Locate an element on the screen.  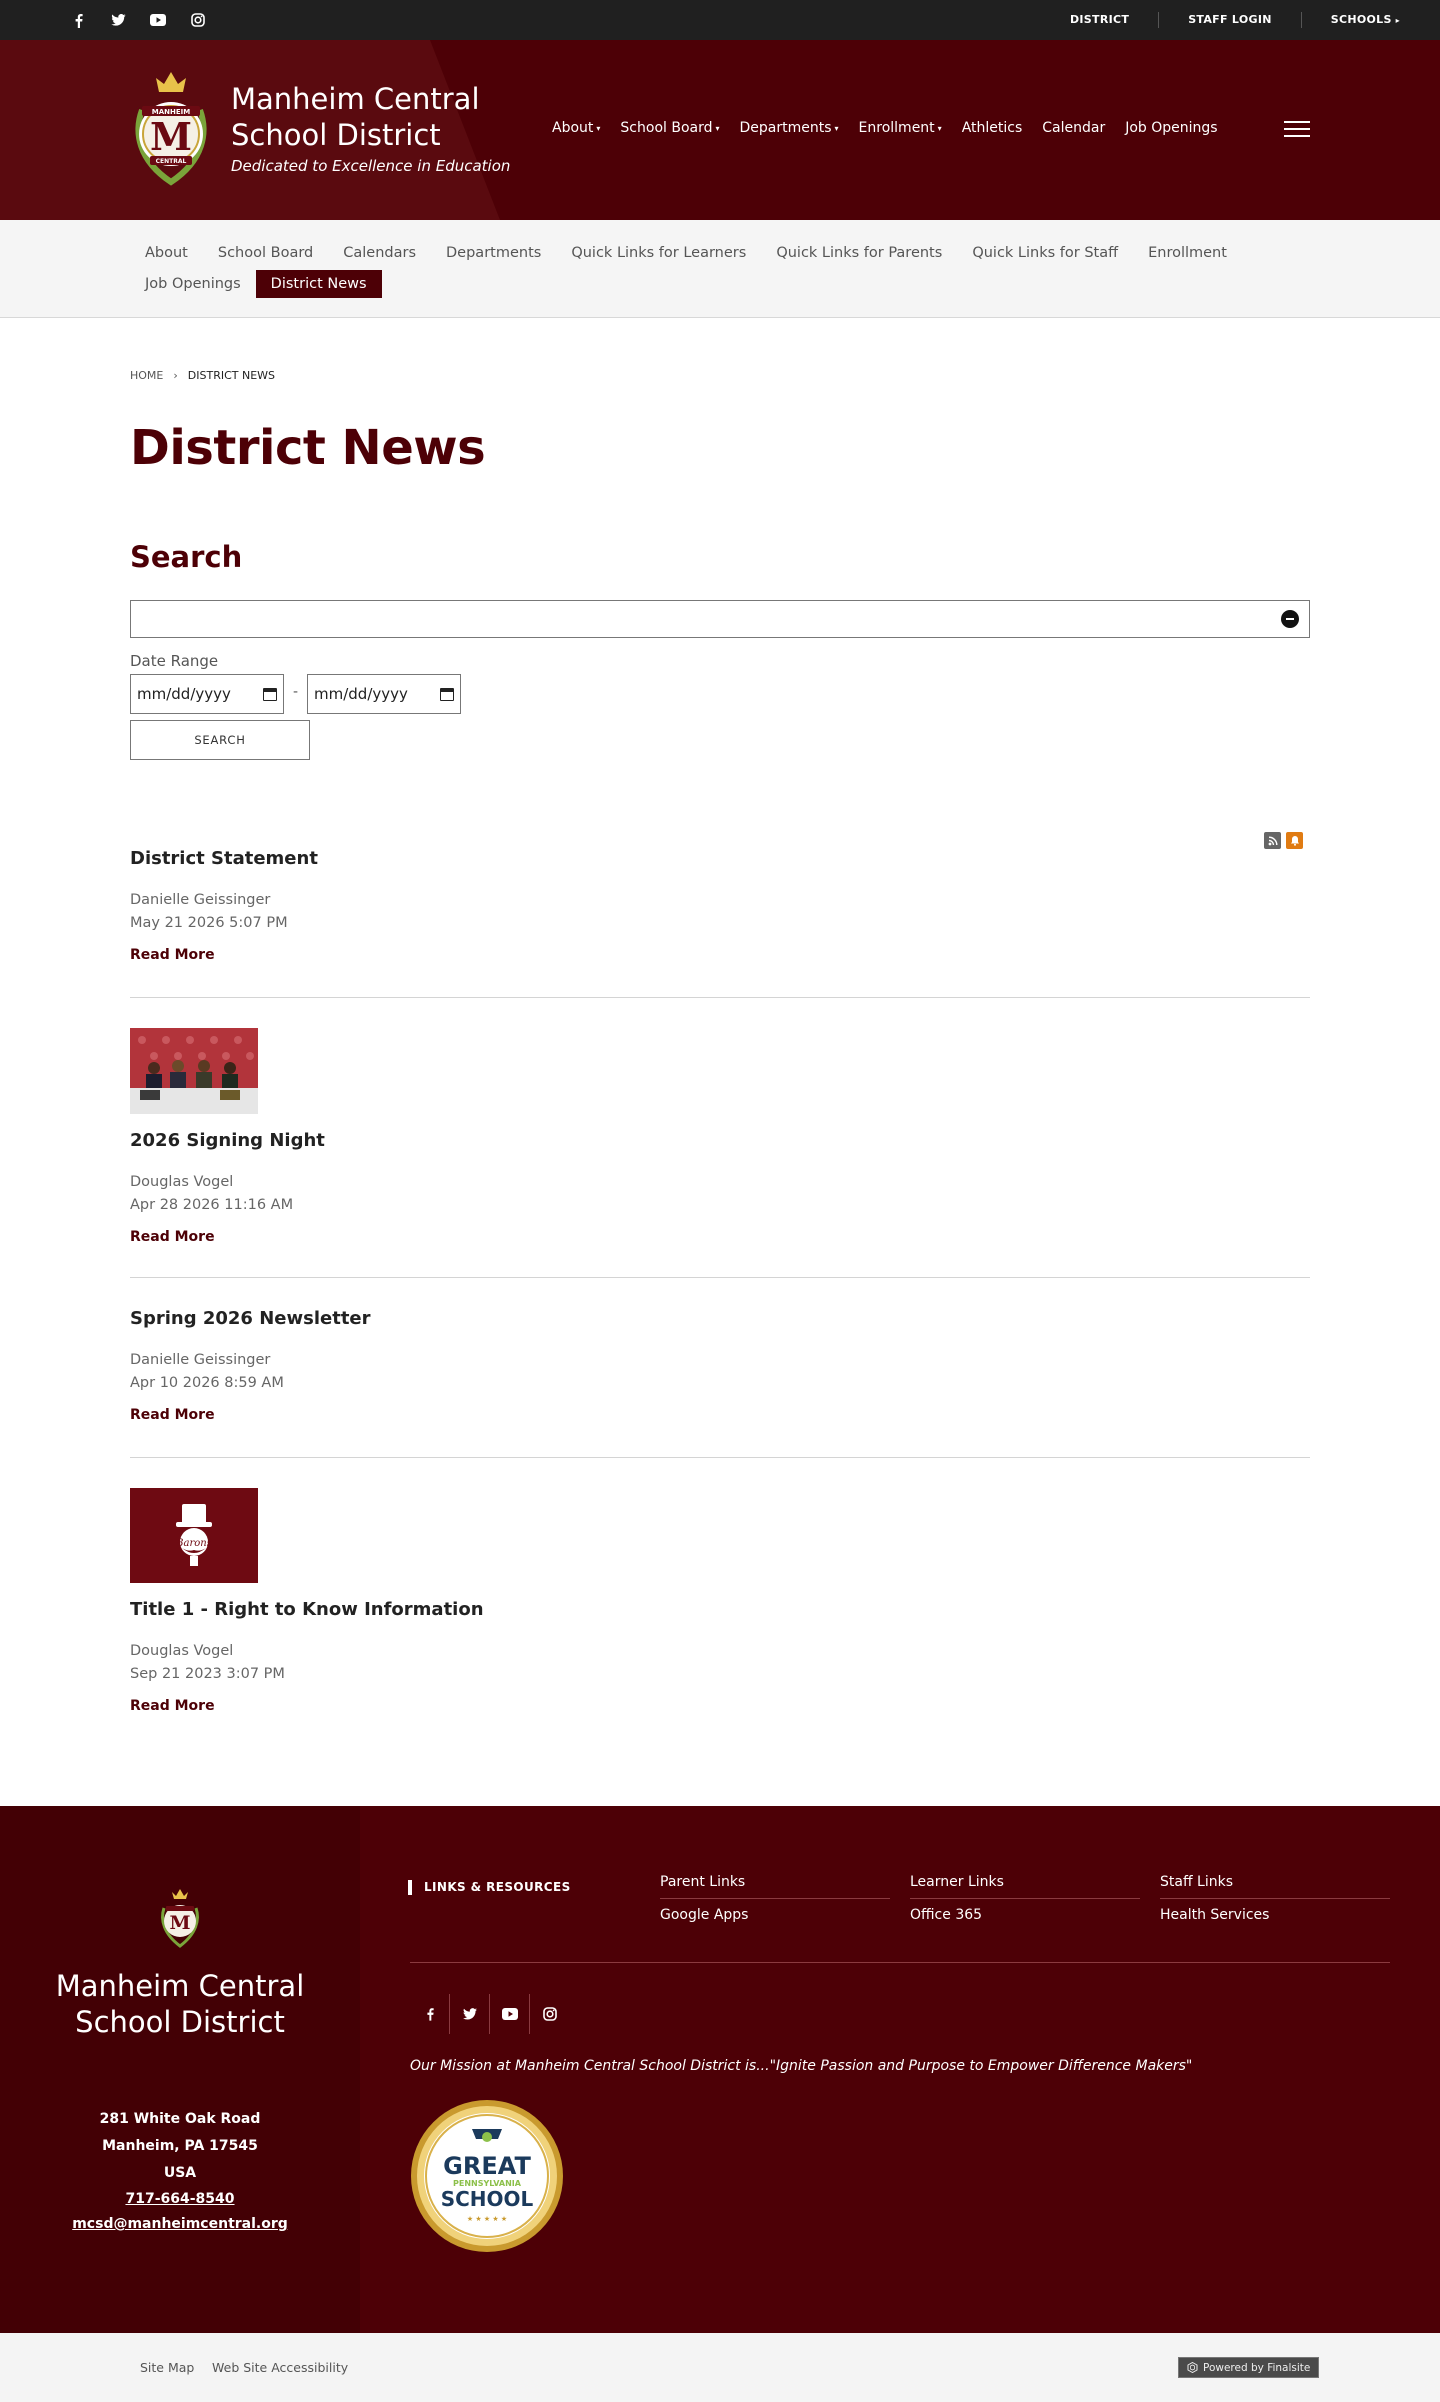
powered-by-finalsite-badge: Powered by Finalsite is located at coordinates (1249, 2367).